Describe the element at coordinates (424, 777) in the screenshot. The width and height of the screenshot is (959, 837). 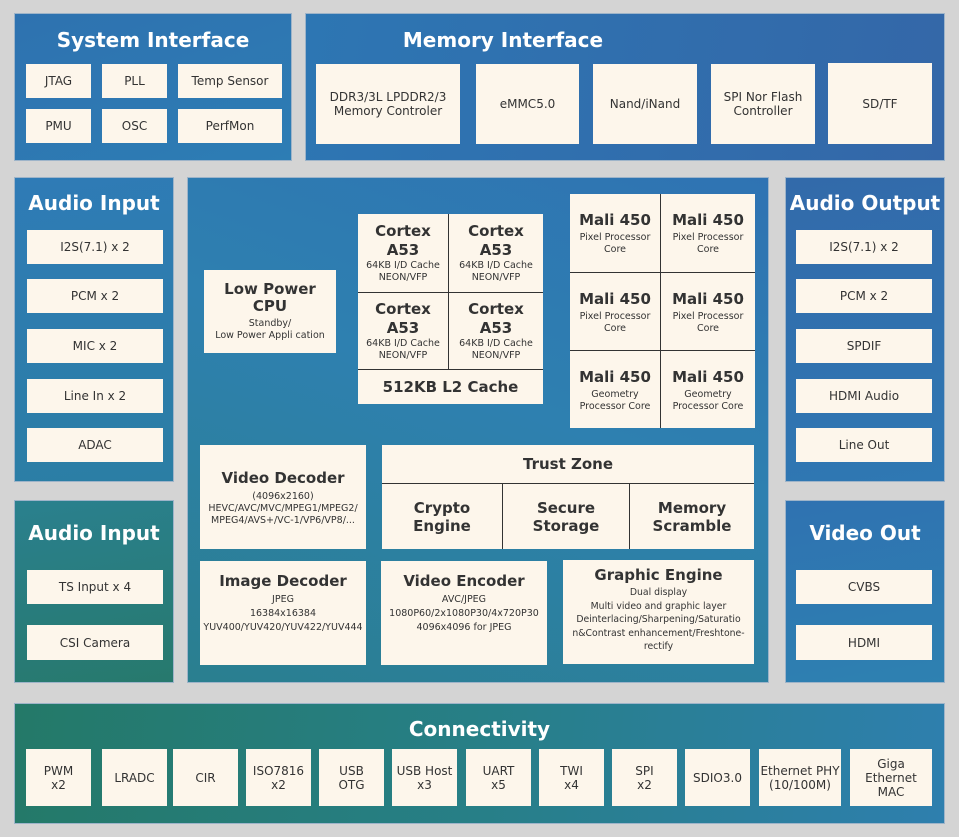
I see `block-usb-host: USB Host x3` at that location.